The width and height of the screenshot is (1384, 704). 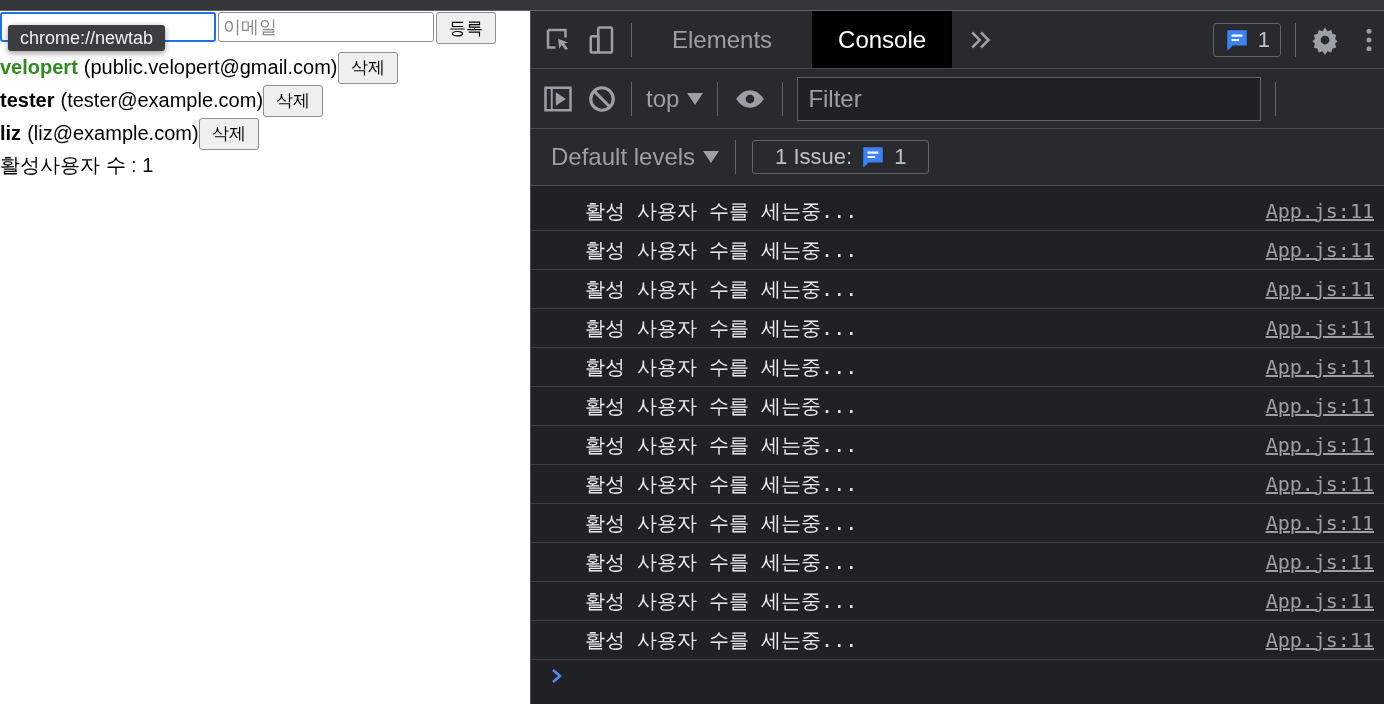 What do you see at coordinates (882, 39) in the screenshot?
I see `devtools-tab: Console` at bounding box center [882, 39].